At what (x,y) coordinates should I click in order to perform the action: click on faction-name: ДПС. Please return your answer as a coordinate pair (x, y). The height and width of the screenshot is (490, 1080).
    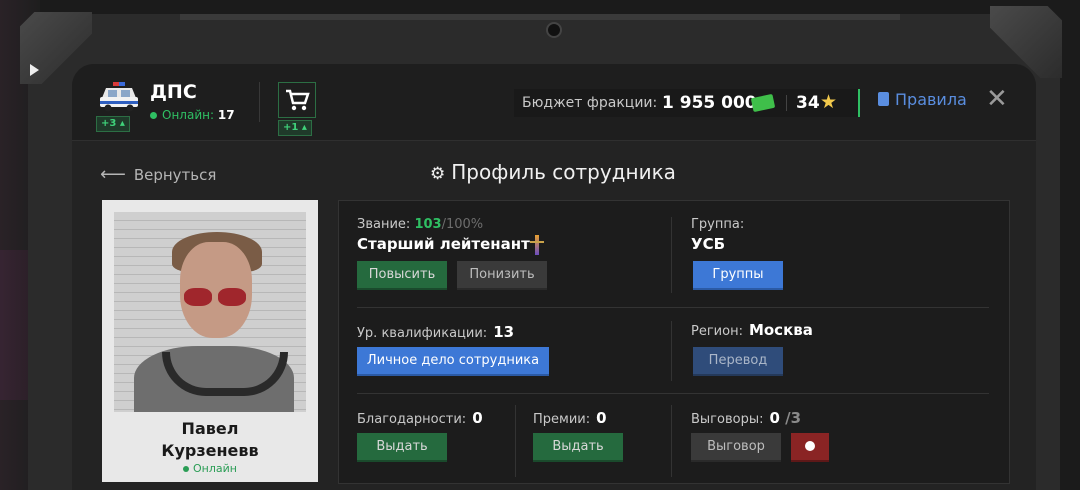
    Looking at the image, I should click on (173, 92).